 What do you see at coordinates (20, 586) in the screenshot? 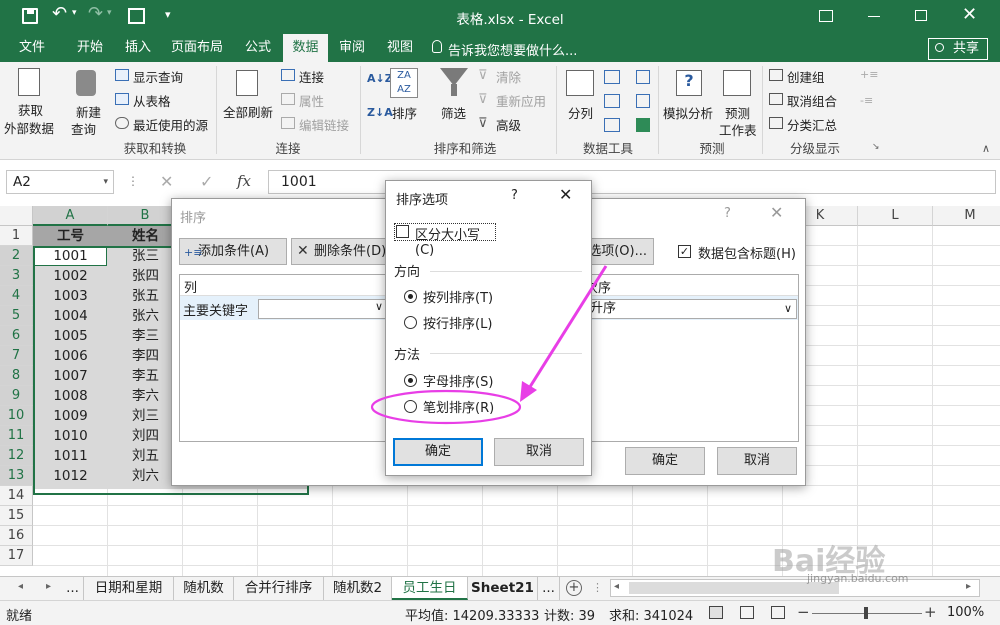
I see `scroll-tabs-left-icon: ◂` at bounding box center [20, 586].